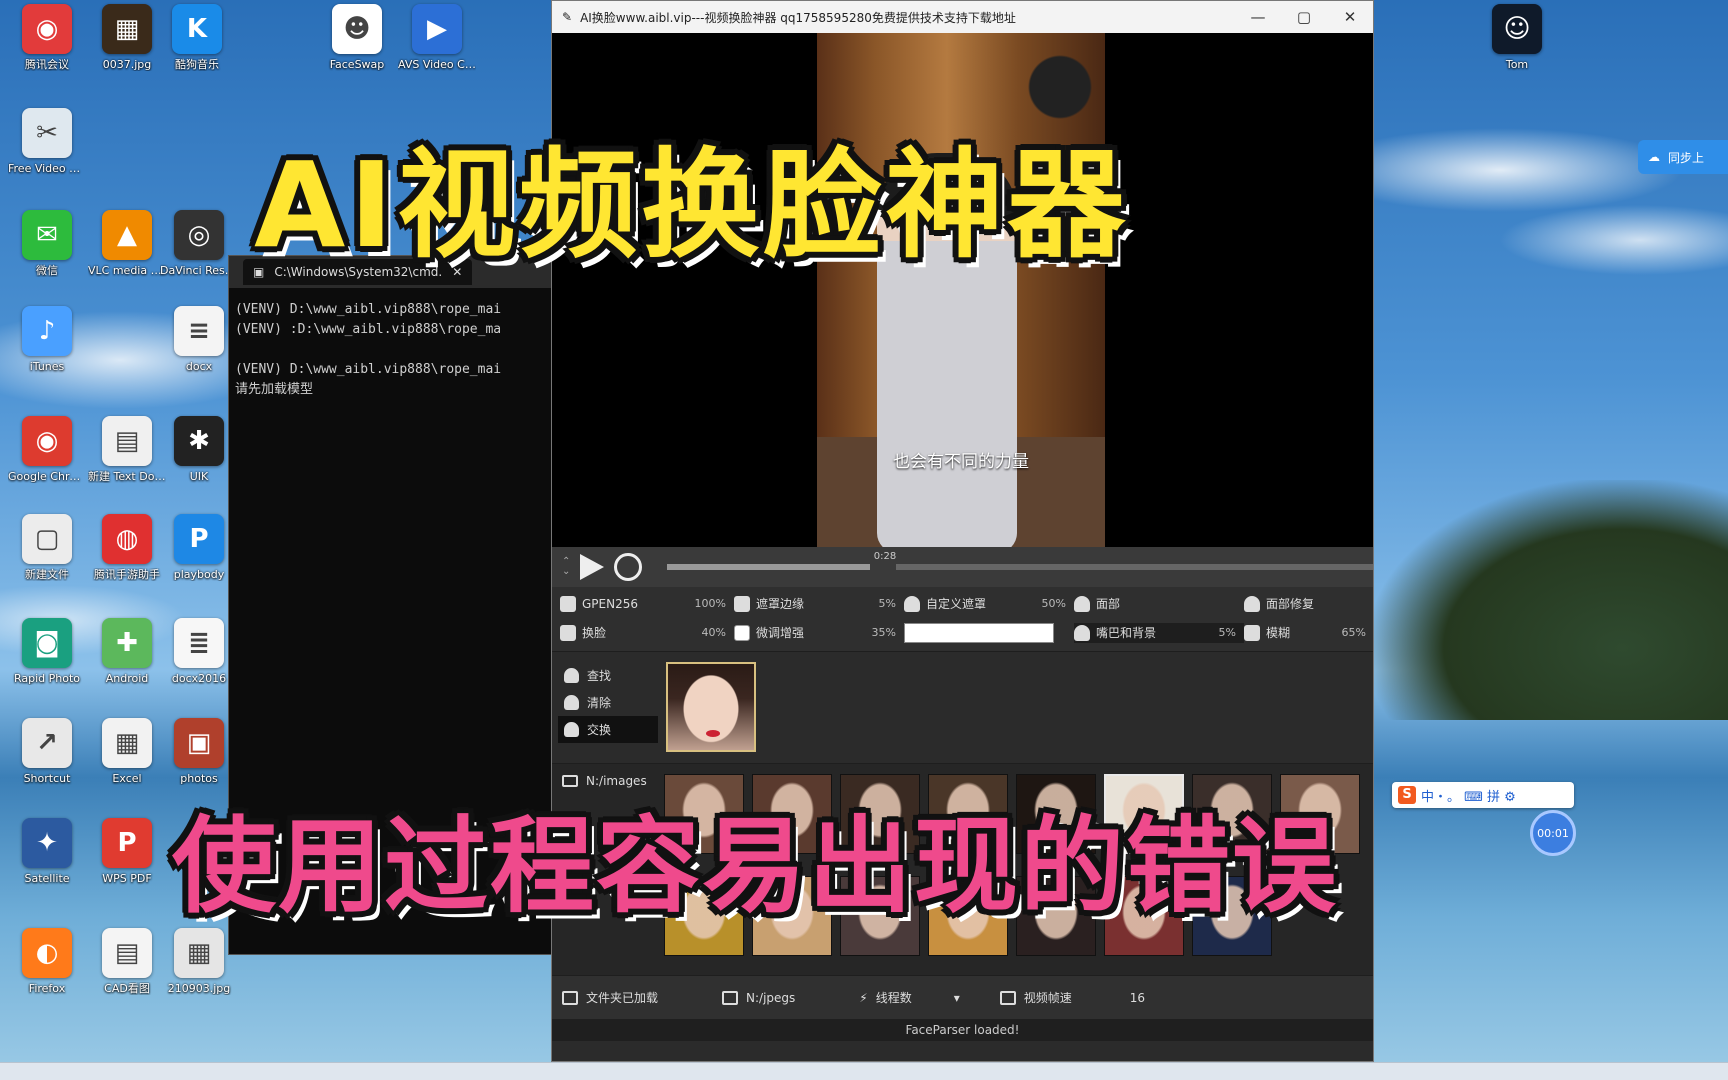 The height and width of the screenshot is (1080, 1728). What do you see at coordinates (883, 633) in the screenshot?
I see `param-value: 35%` at bounding box center [883, 633].